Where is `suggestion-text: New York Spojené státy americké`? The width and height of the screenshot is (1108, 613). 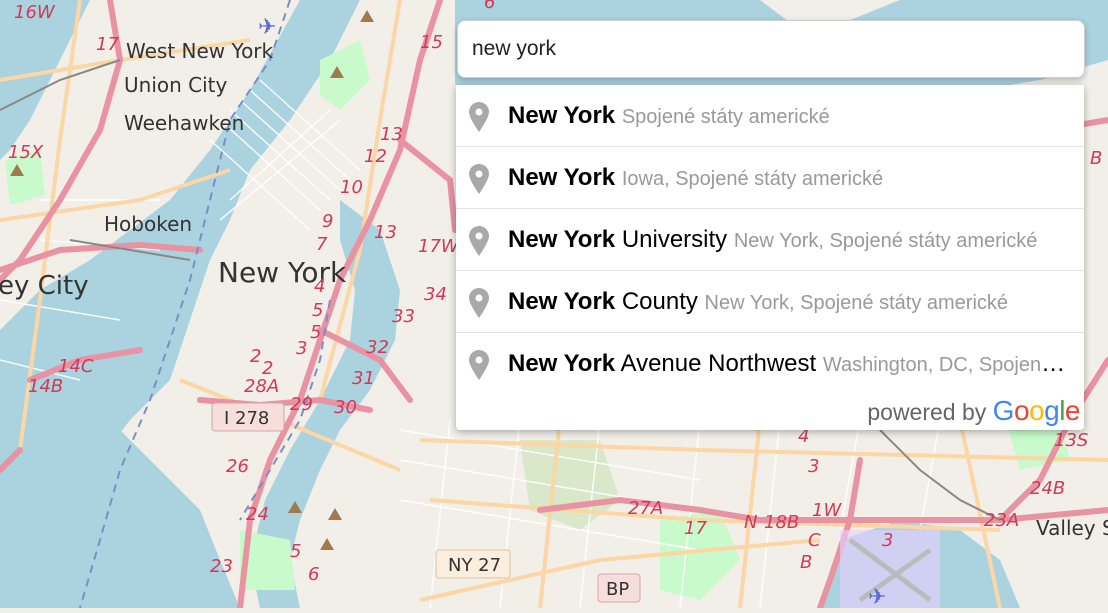 suggestion-text: New York Spojené státy americké is located at coordinates (790, 115).